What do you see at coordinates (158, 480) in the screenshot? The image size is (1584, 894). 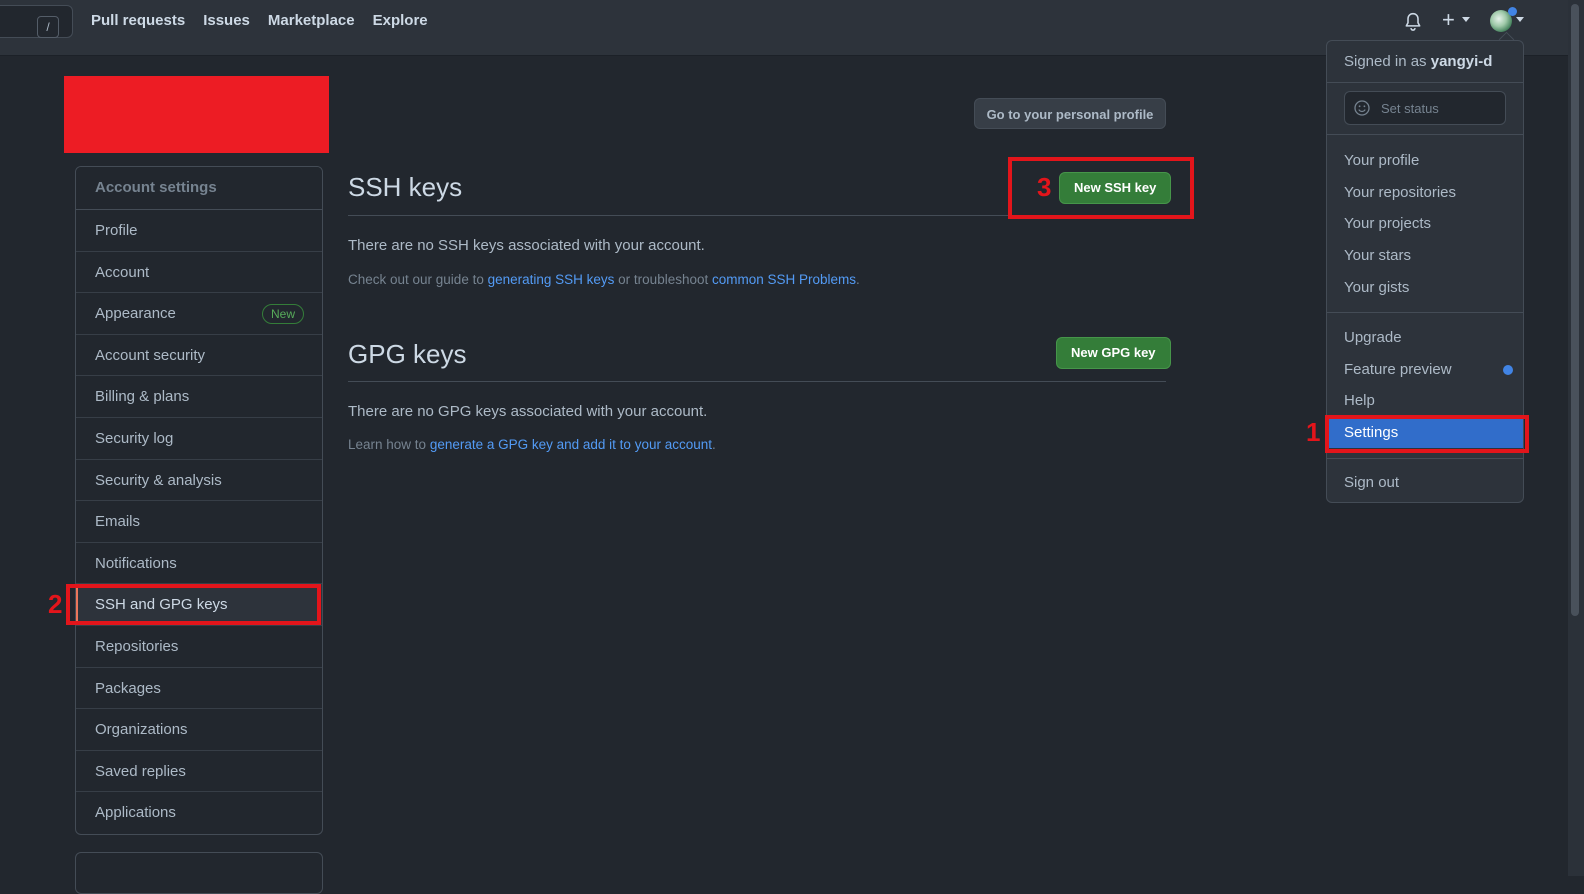 I see `sidebar-item-label: Security & analysis` at bounding box center [158, 480].